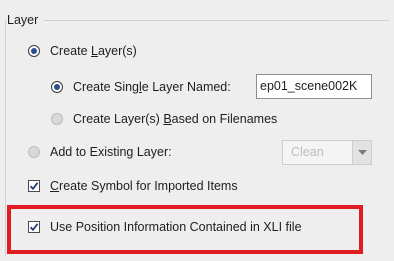 This screenshot has height=261, width=394. What do you see at coordinates (361, 152) in the screenshot?
I see `chevron-down-icon` at bounding box center [361, 152].